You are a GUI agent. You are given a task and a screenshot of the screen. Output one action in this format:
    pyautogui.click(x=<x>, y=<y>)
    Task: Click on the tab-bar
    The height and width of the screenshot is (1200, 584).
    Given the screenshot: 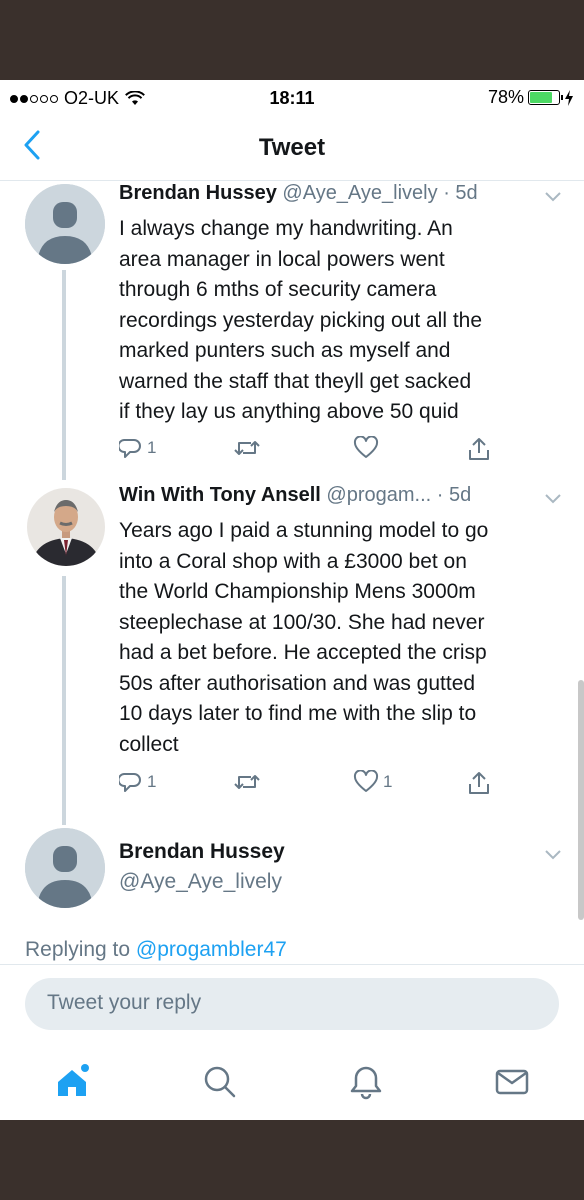 What is the action you would take?
    pyautogui.click(x=292, y=1083)
    